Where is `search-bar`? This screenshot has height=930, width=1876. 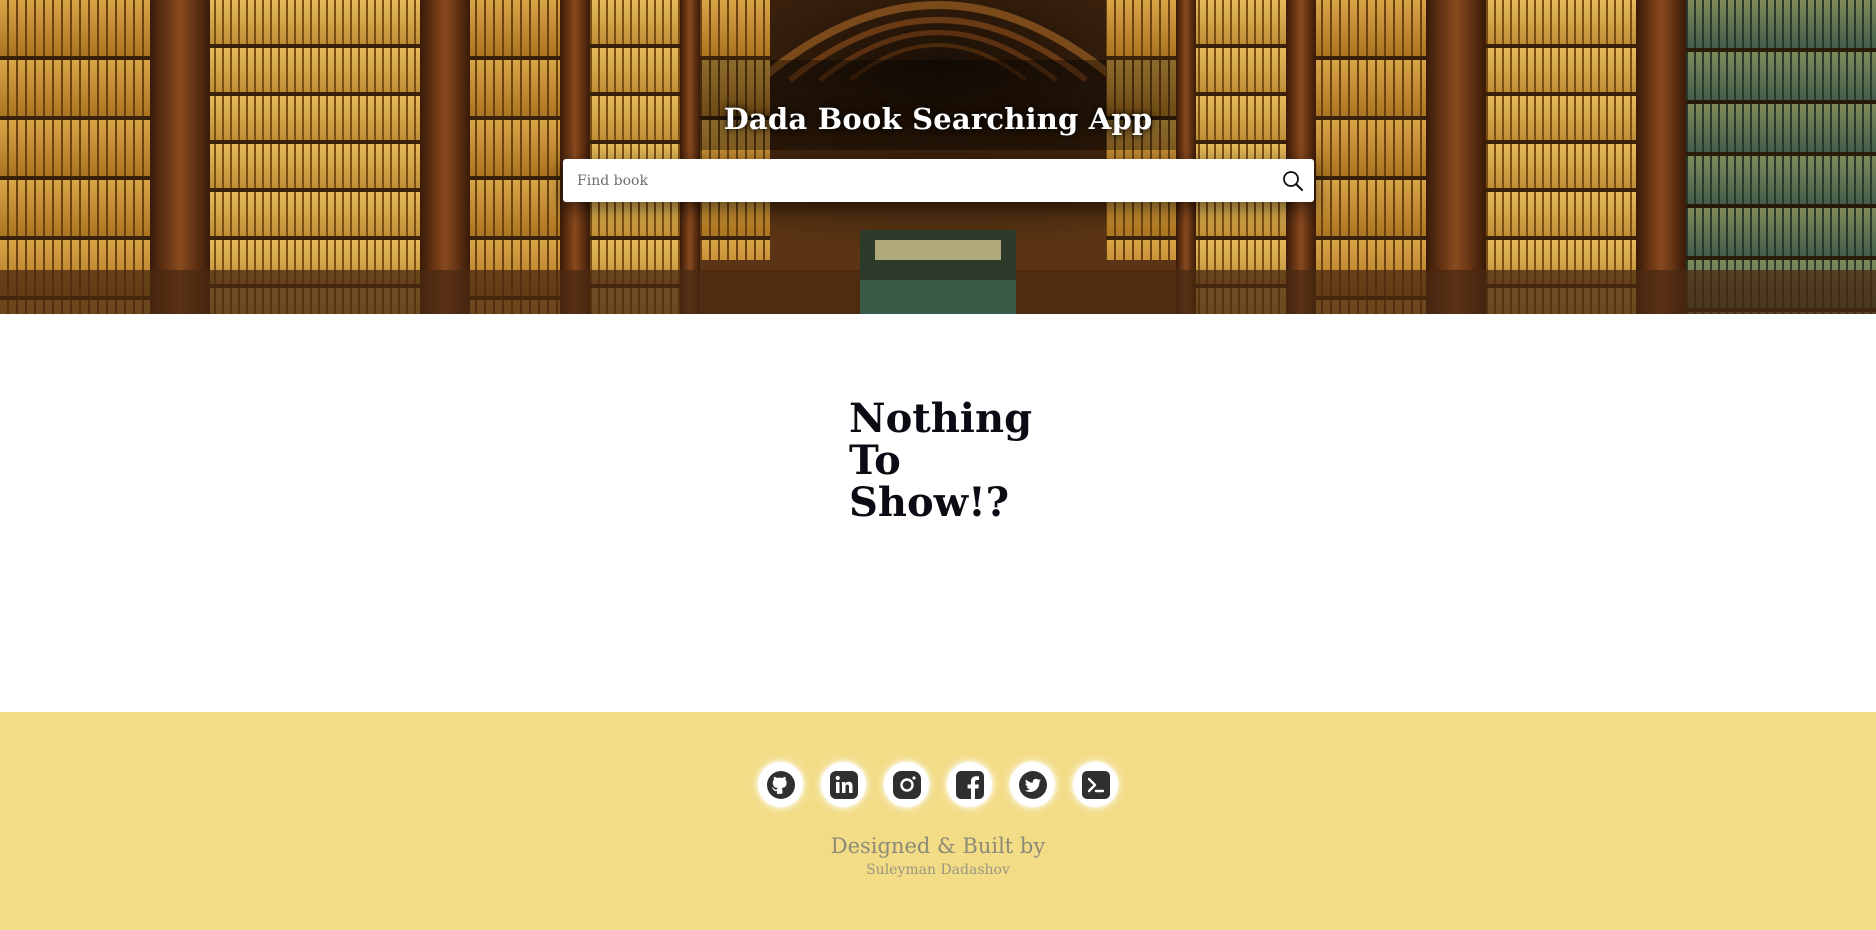
search-bar is located at coordinates (938, 180).